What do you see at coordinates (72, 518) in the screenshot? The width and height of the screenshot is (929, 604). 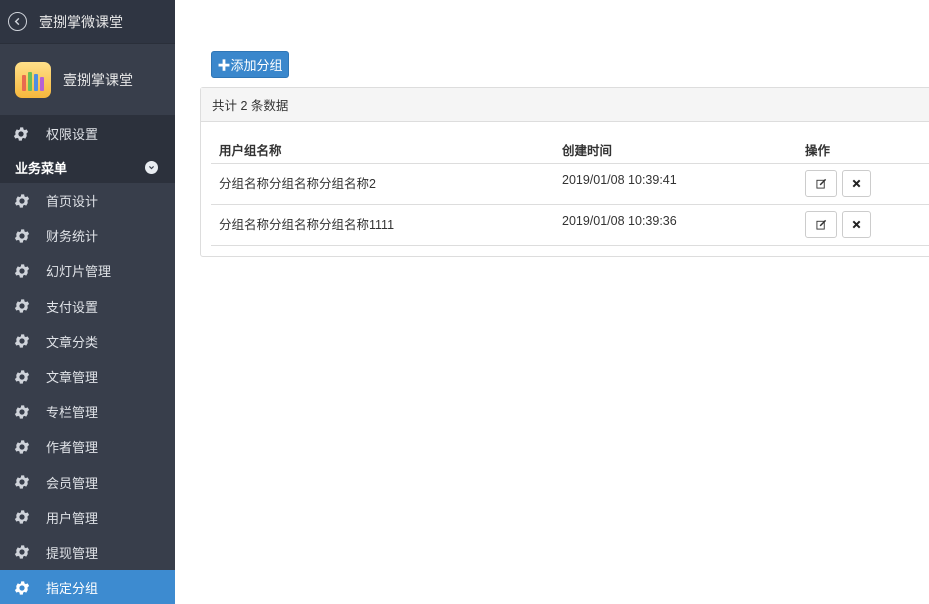 I see `sidebar-item-label: 用户管理` at bounding box center [72, 518].